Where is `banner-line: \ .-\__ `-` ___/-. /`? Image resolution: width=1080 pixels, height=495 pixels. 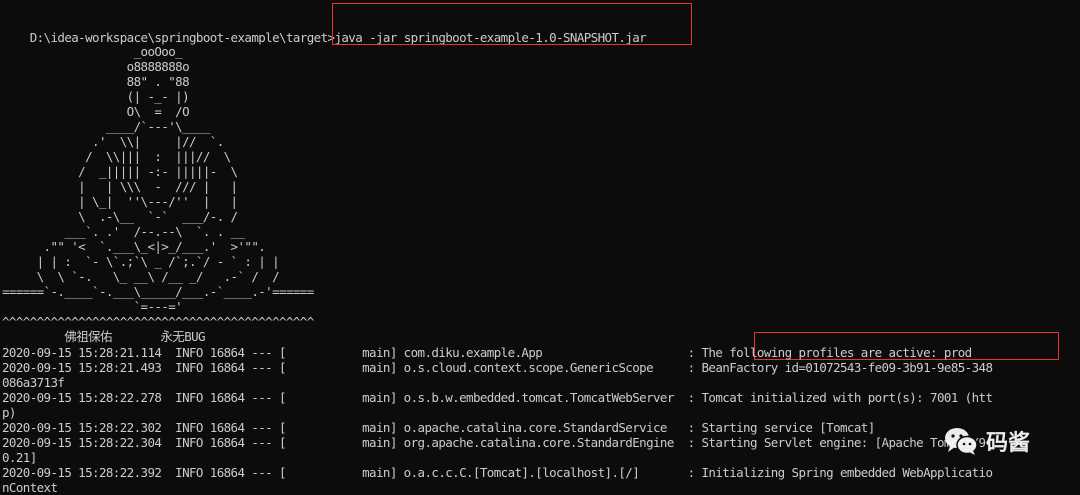
banner-line: \ .-\__ `-` ___/-. / is located at coordinates (120, 216).